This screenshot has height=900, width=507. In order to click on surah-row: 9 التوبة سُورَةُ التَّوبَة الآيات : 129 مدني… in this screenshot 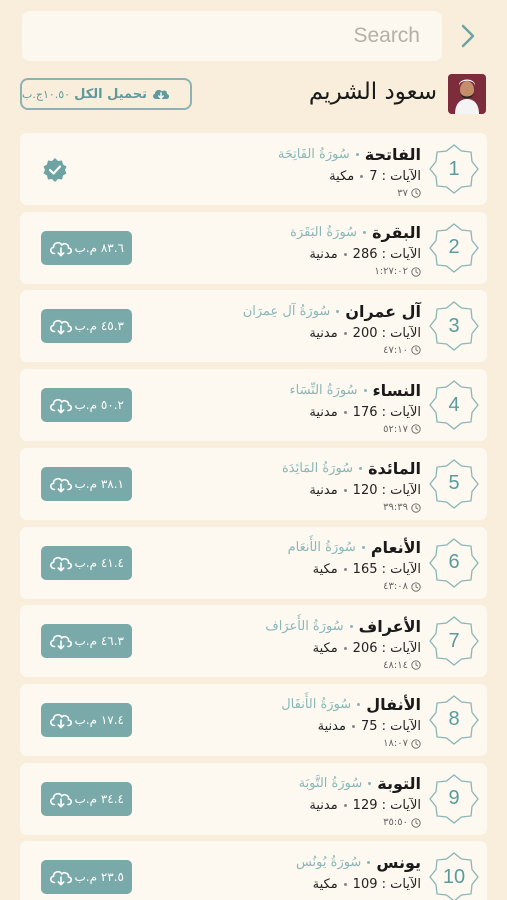, I will do `click(253, 798)`.